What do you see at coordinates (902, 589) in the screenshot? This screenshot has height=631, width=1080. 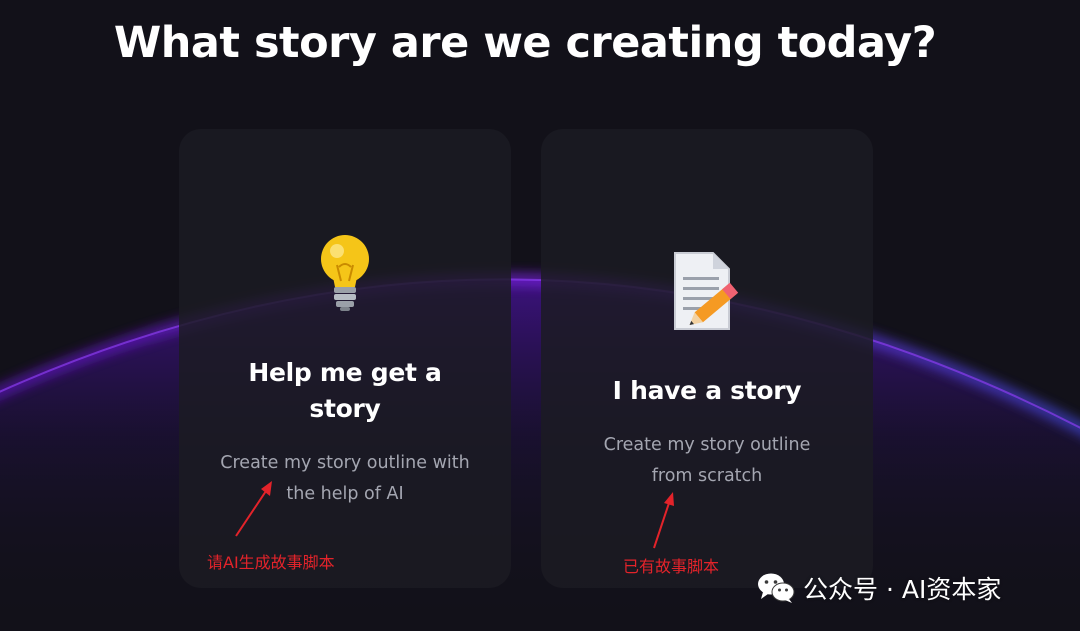 I see `watermark-text: 公众号 · AI资本家` at bounding box center [902, 589].